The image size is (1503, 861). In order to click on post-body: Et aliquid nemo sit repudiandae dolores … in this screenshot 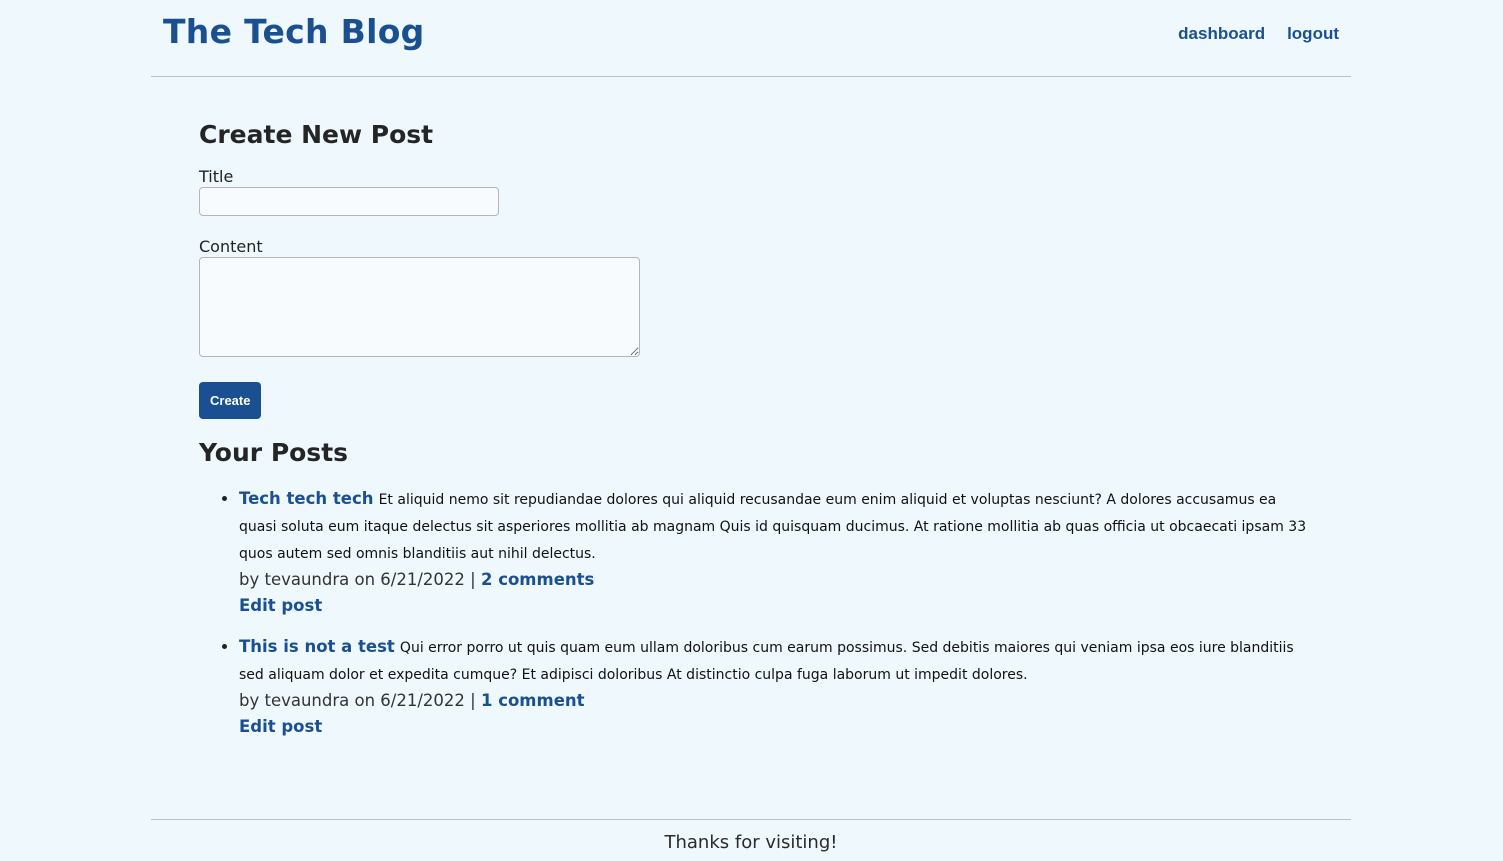, I will do `click(773, 527)`.